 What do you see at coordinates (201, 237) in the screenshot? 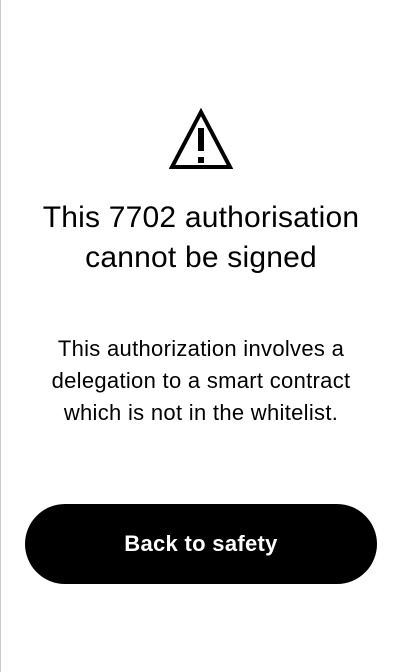
I see `page-title: This 7702 authorisation cannot be signed` at bounding box center [201, 237].